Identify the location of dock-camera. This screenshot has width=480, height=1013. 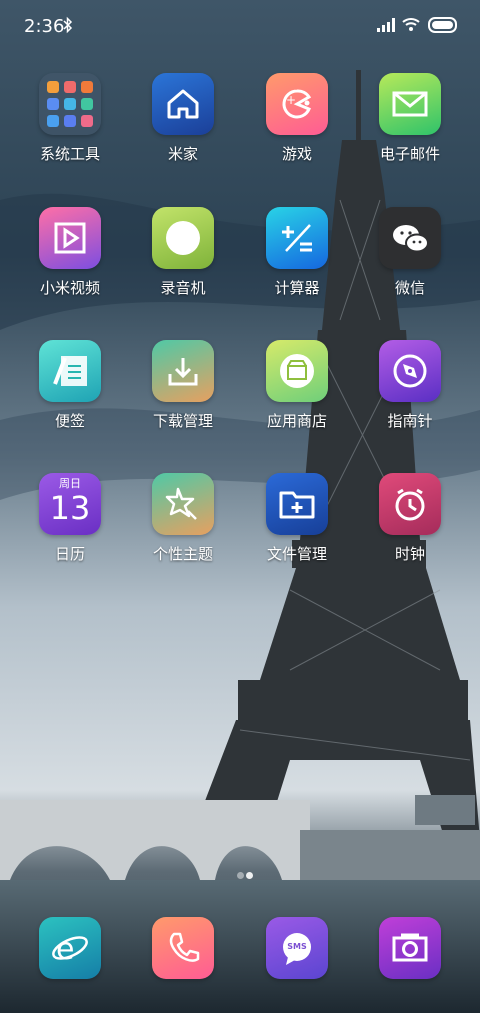
(410, 952).